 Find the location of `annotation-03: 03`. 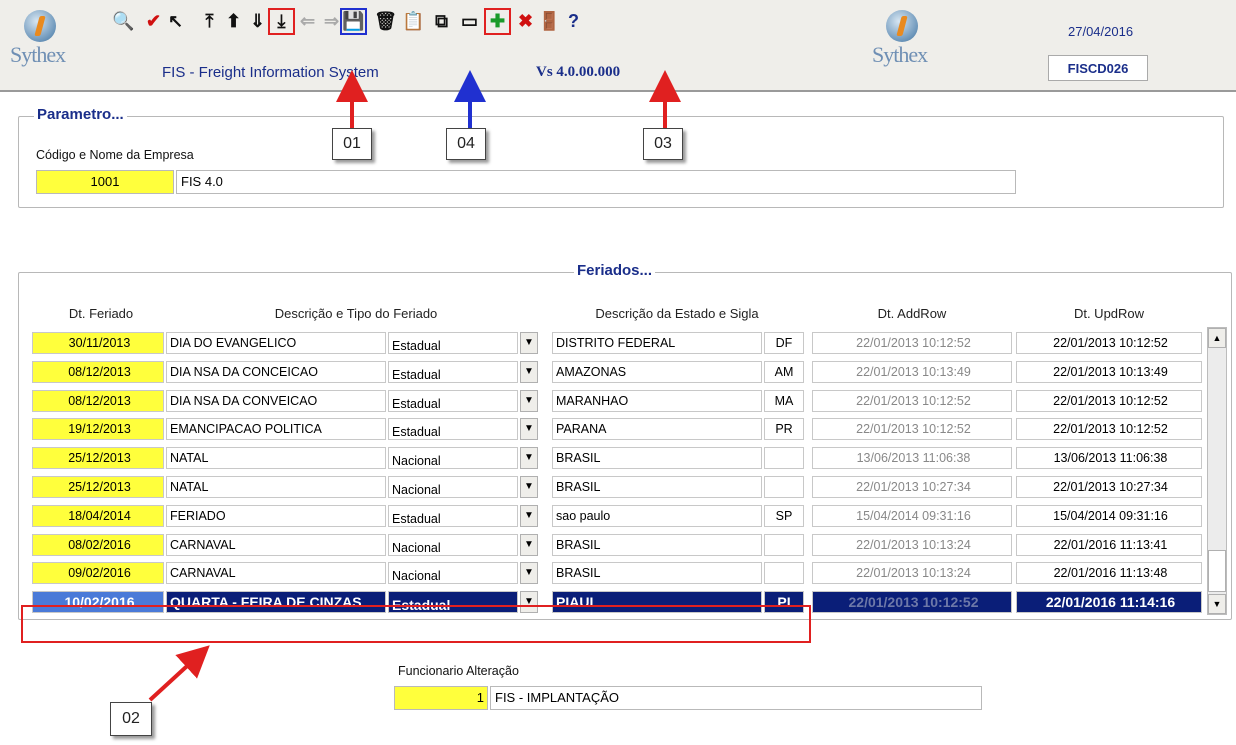

annotation-03: 03 is located at coordinates (663, 144).